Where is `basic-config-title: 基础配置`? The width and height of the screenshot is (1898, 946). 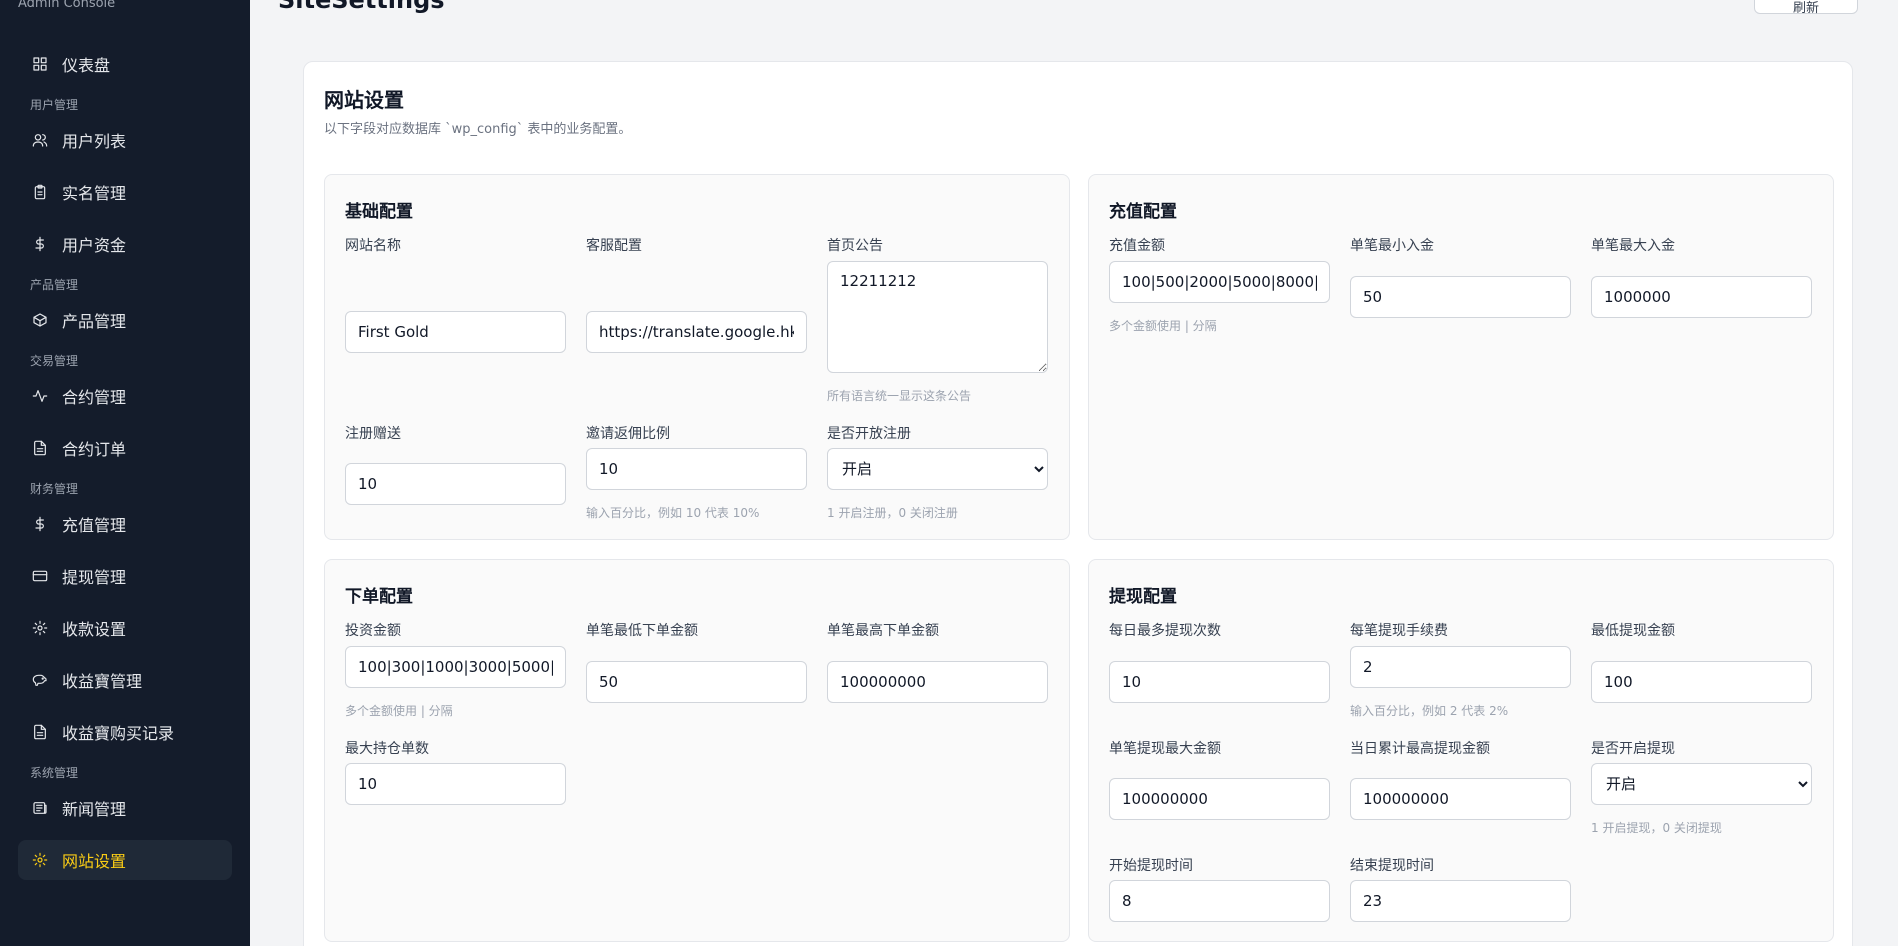 basic-config-title: 基础配置 is located at coordinates (379, 212).